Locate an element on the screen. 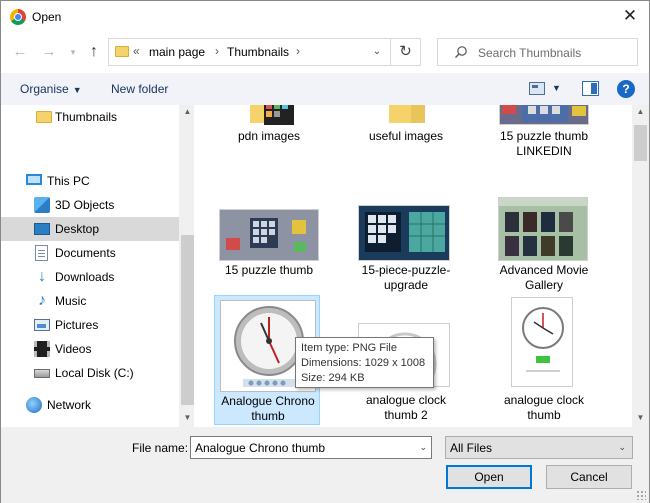 The width and height of the screenshot is (650, 503). search-placeholder: Search Thumbnails is located at coordinates (530, 53).